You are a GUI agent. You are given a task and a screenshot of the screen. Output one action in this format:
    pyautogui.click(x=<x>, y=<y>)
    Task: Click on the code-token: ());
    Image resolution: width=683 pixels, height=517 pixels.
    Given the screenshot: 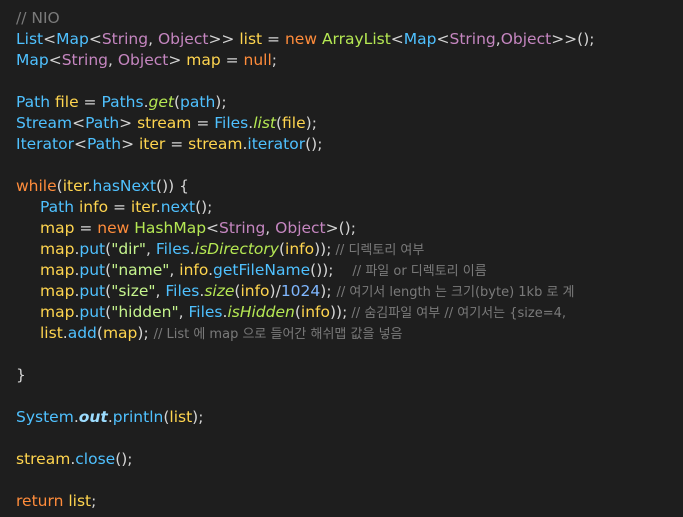 What is the action you would take?
    pyautogui.click(x=329, y=270)
    